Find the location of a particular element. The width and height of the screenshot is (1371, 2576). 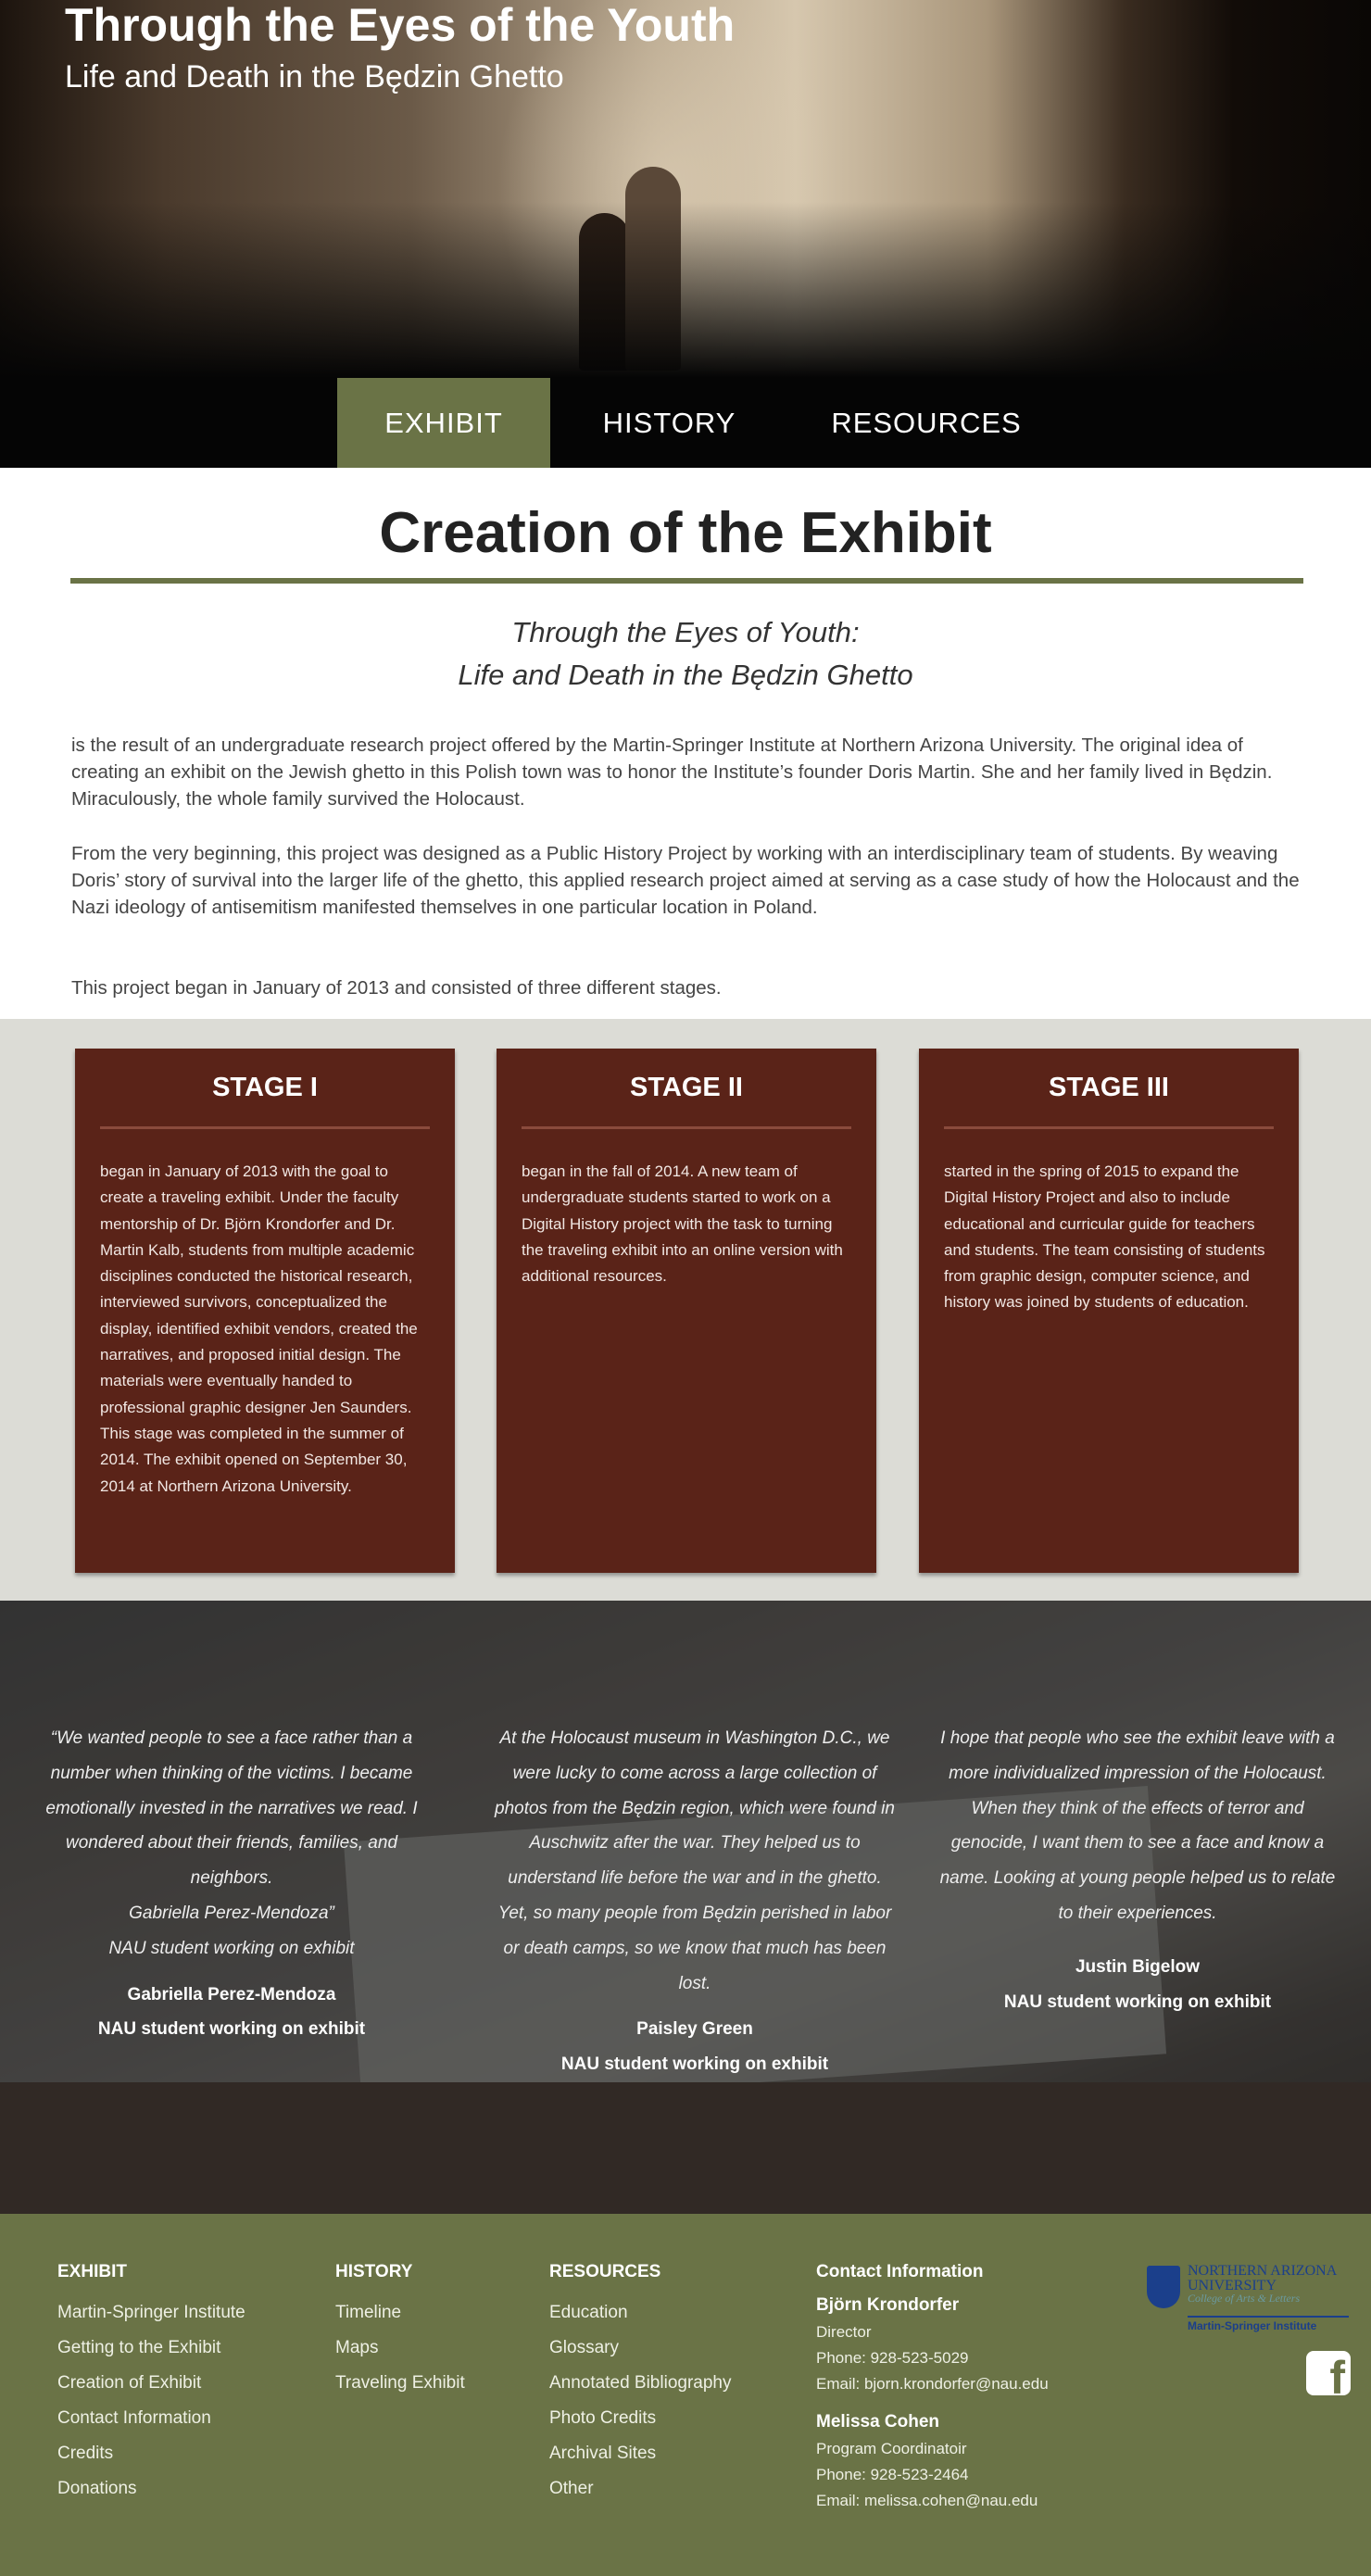

footer-link: Credits is located at coordinates (151, 2453).